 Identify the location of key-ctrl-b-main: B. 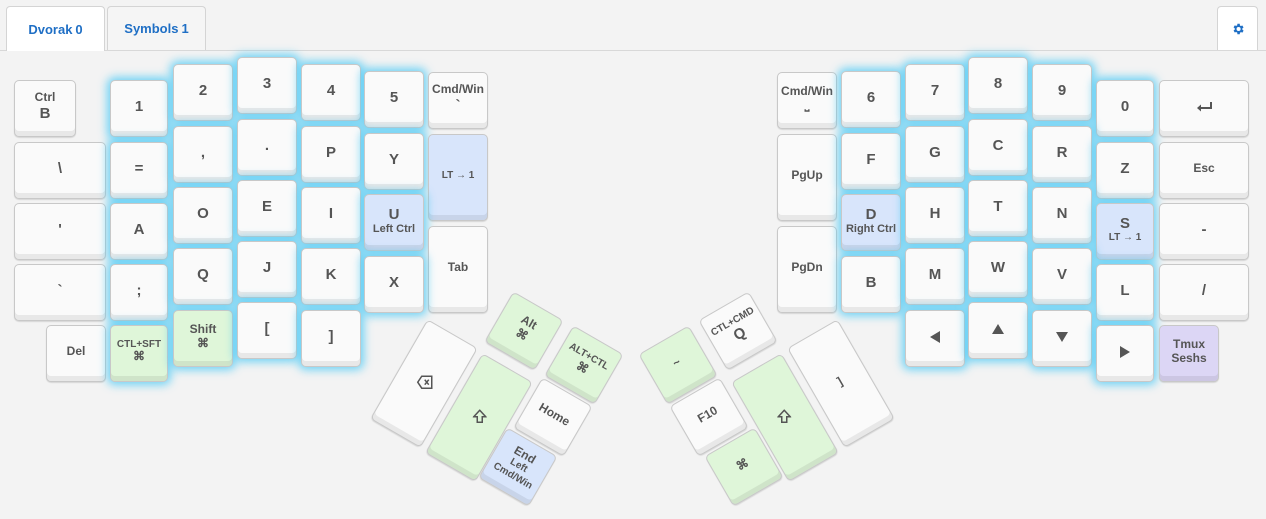
(45, 113).